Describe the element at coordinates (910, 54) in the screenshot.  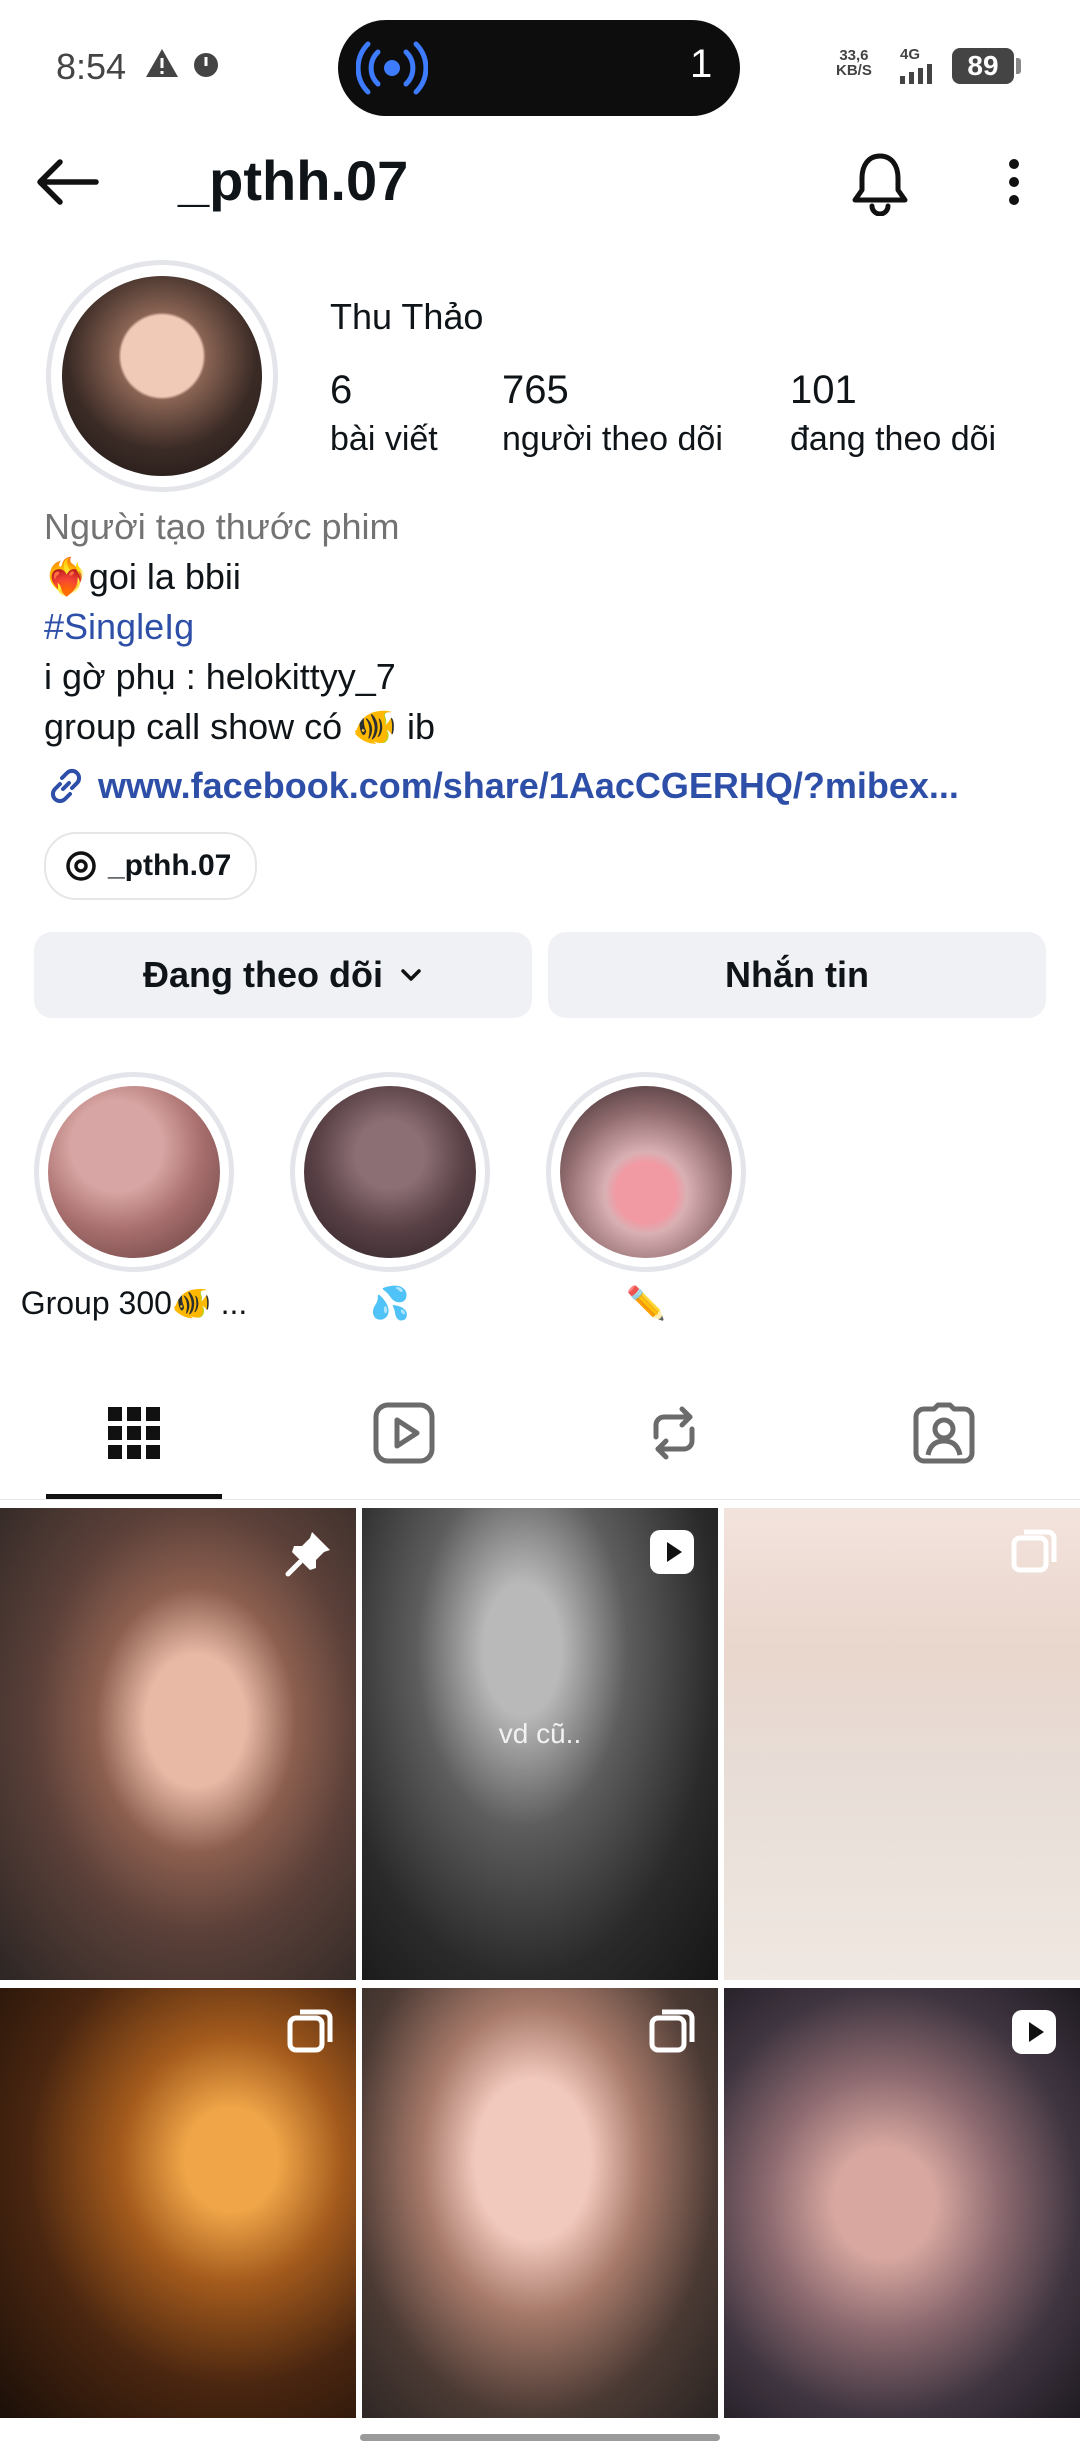
I see `network-type: 4G` at that location.